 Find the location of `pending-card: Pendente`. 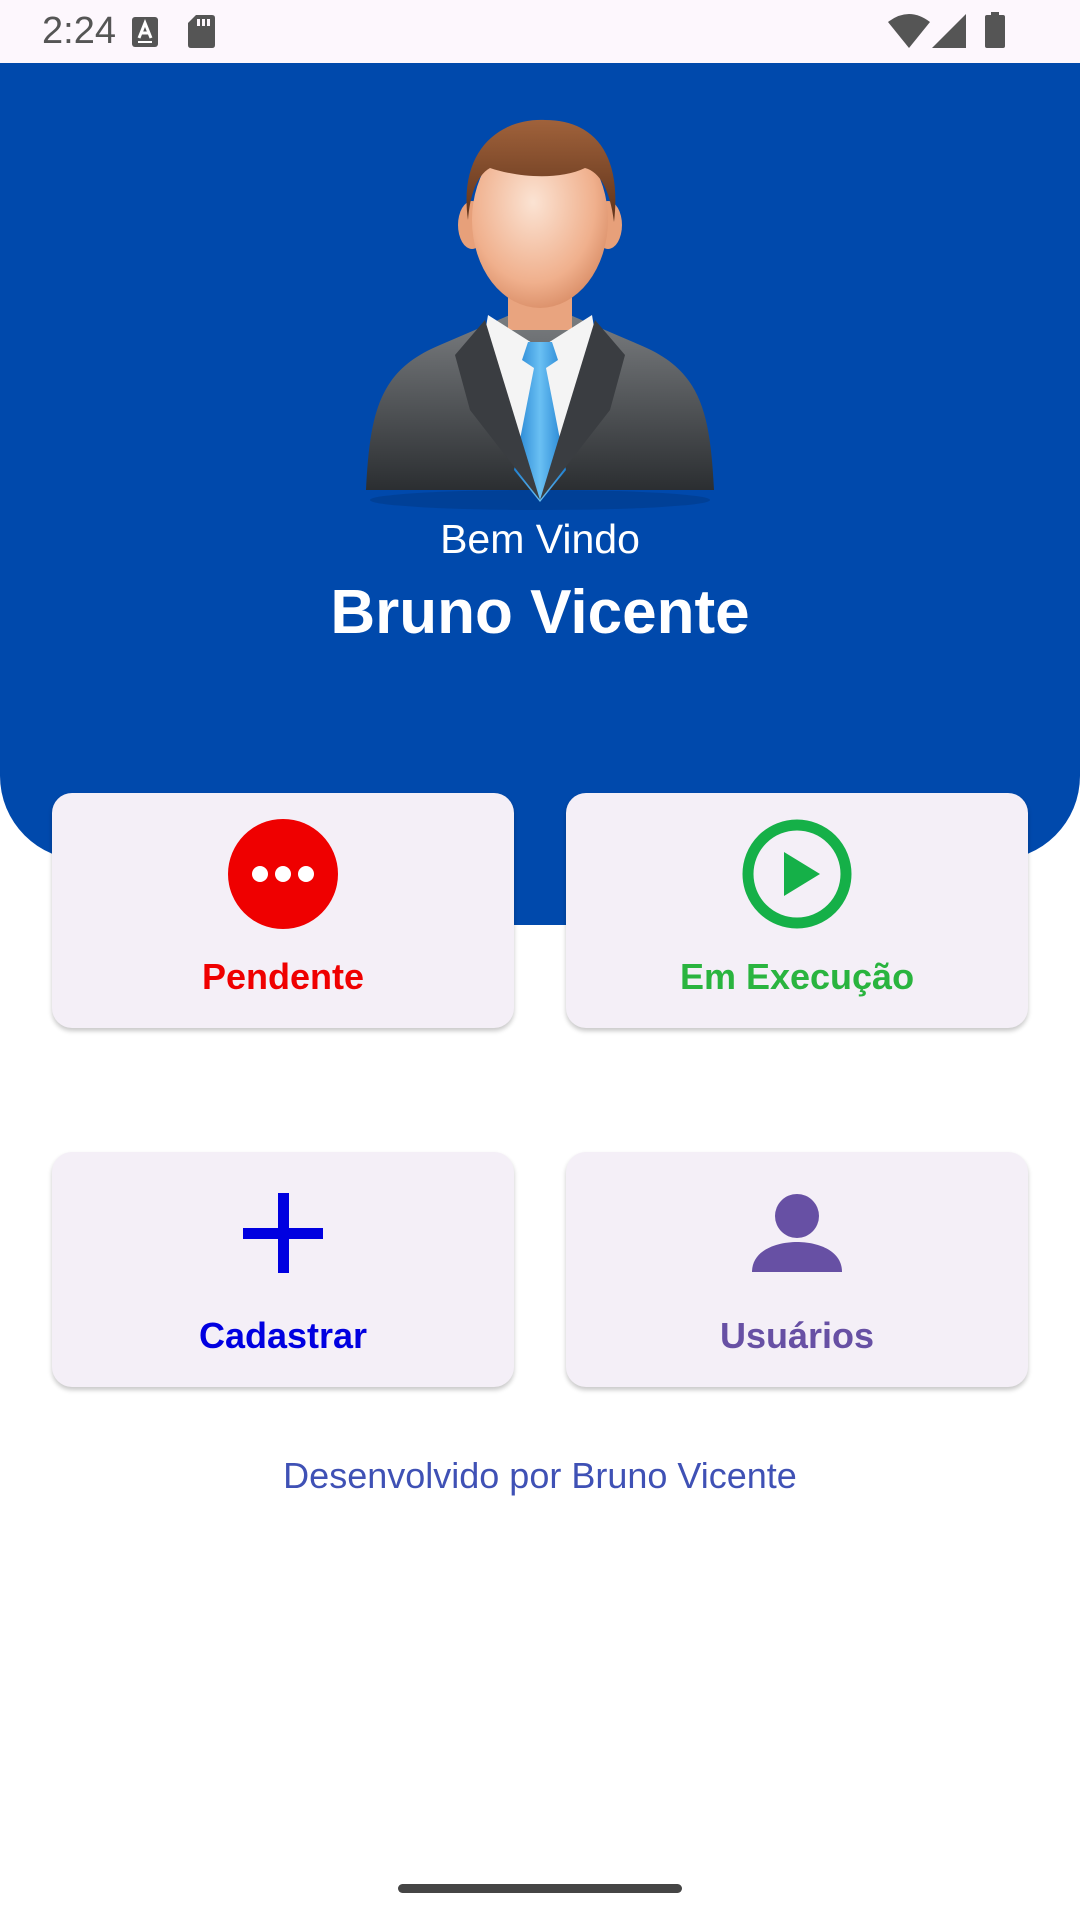

pending-card: Pendente is located at coordinates (283, 910).